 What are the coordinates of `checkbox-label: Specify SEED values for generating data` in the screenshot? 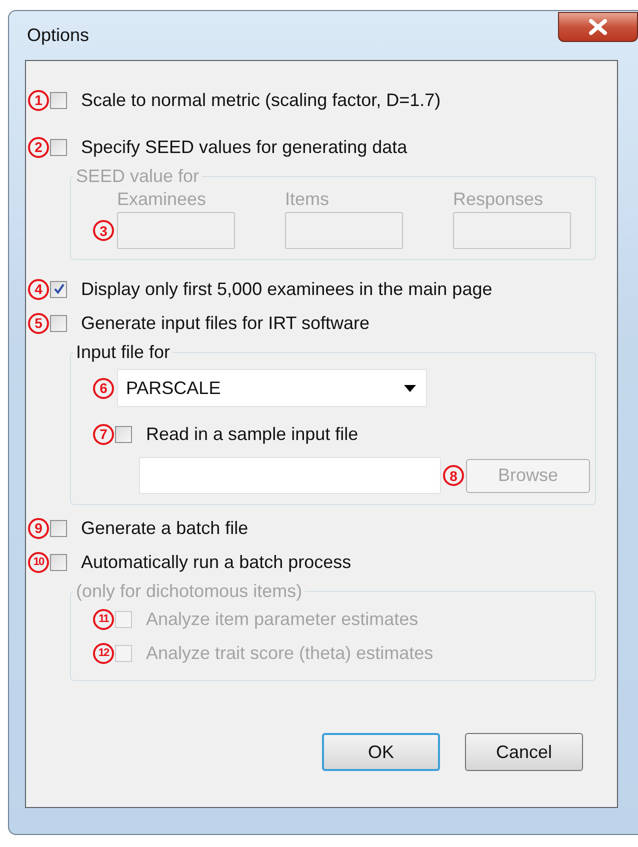 It's located at (244, 147).